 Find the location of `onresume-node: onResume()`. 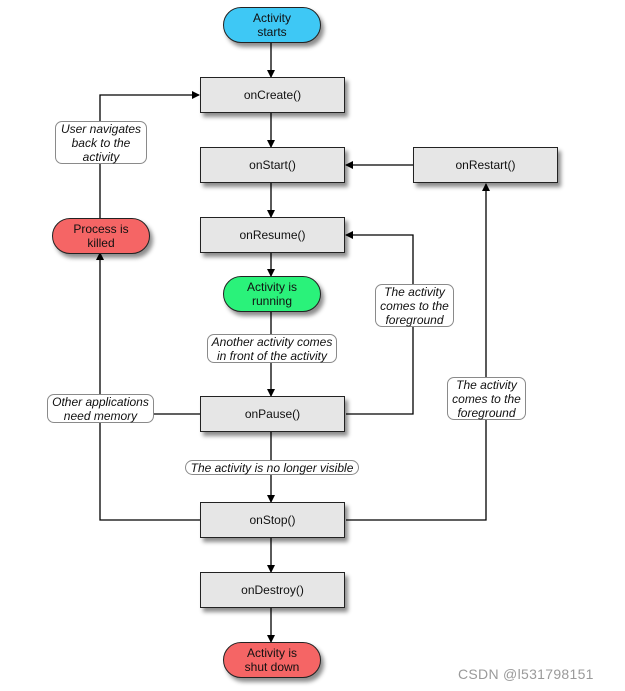

onresume-node: onResume() is located at coordinates (272, 235).